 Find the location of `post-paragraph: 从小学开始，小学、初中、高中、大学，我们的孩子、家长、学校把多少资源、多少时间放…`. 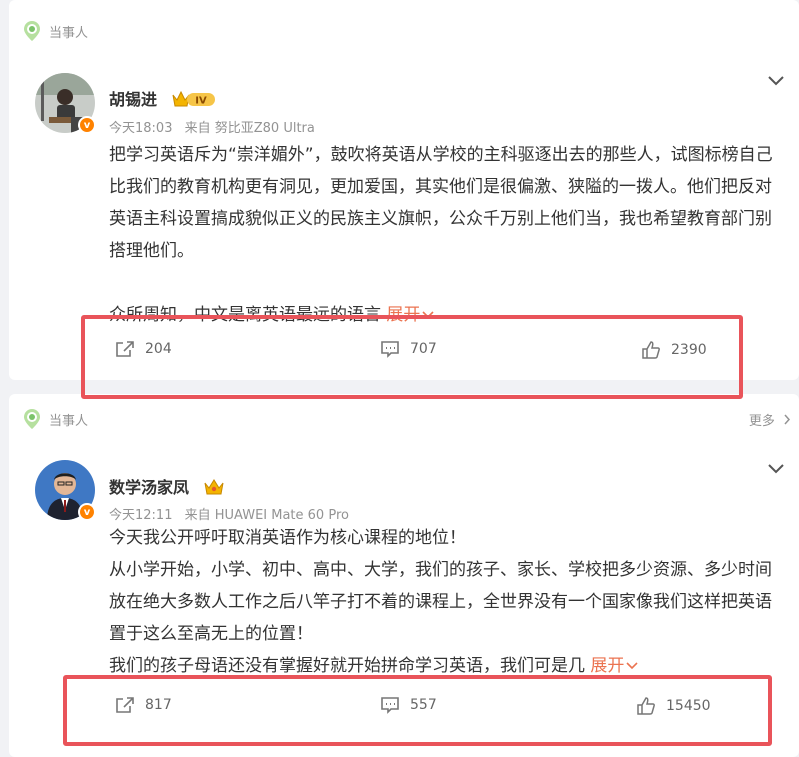

post-paragraph: 从小学开始，小学、初中、高中、大学，我们的孩子、家长、学校把多少资源、多少时间放… is located at coordinates (440, 602).